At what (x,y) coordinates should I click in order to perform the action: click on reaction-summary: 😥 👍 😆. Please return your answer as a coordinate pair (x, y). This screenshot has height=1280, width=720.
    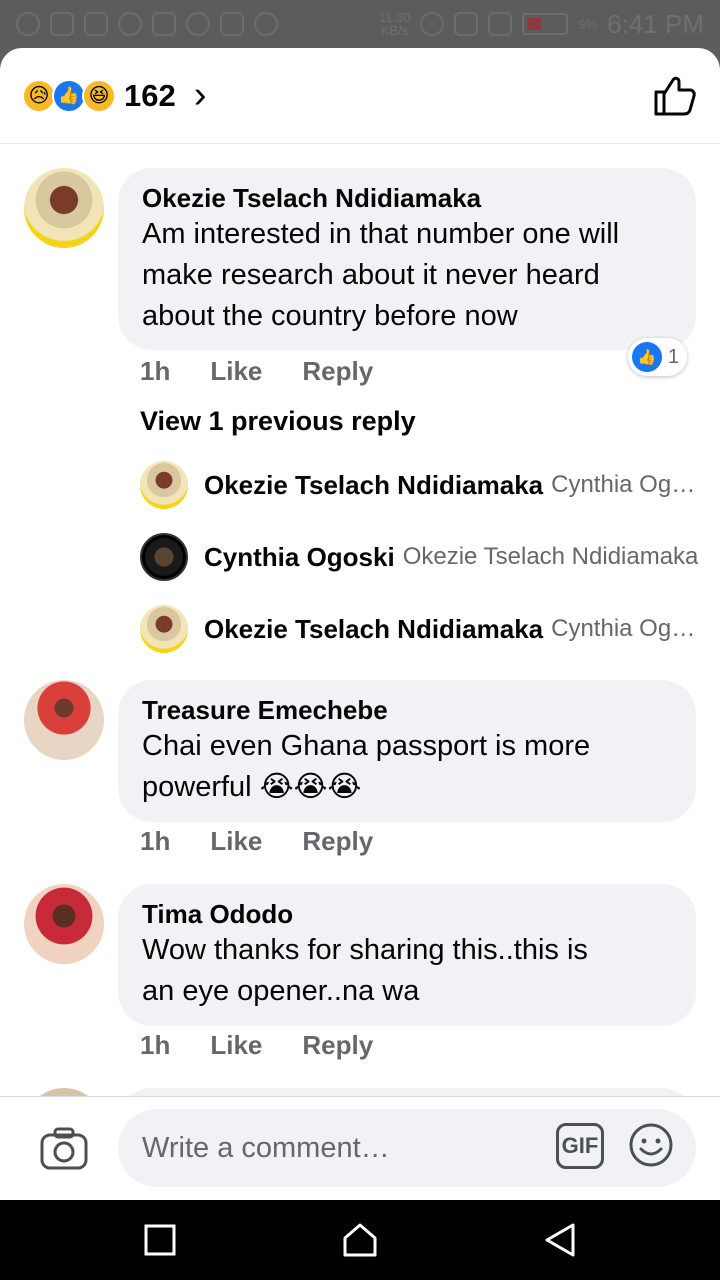
    Looking at the image, I should click on (69, 95).